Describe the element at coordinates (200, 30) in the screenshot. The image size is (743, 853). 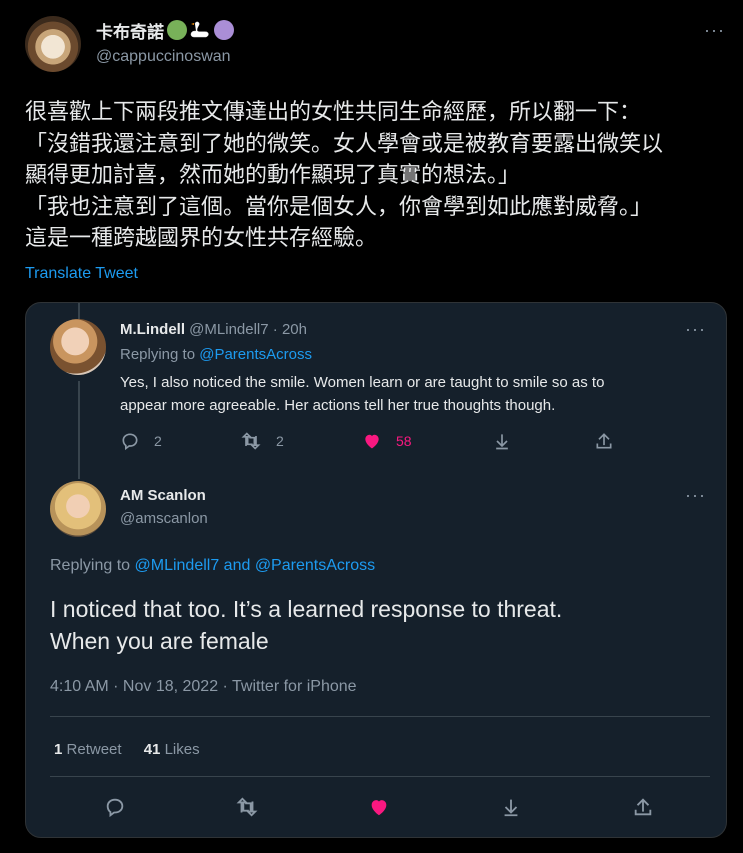
I see `swan-icon` at that location.